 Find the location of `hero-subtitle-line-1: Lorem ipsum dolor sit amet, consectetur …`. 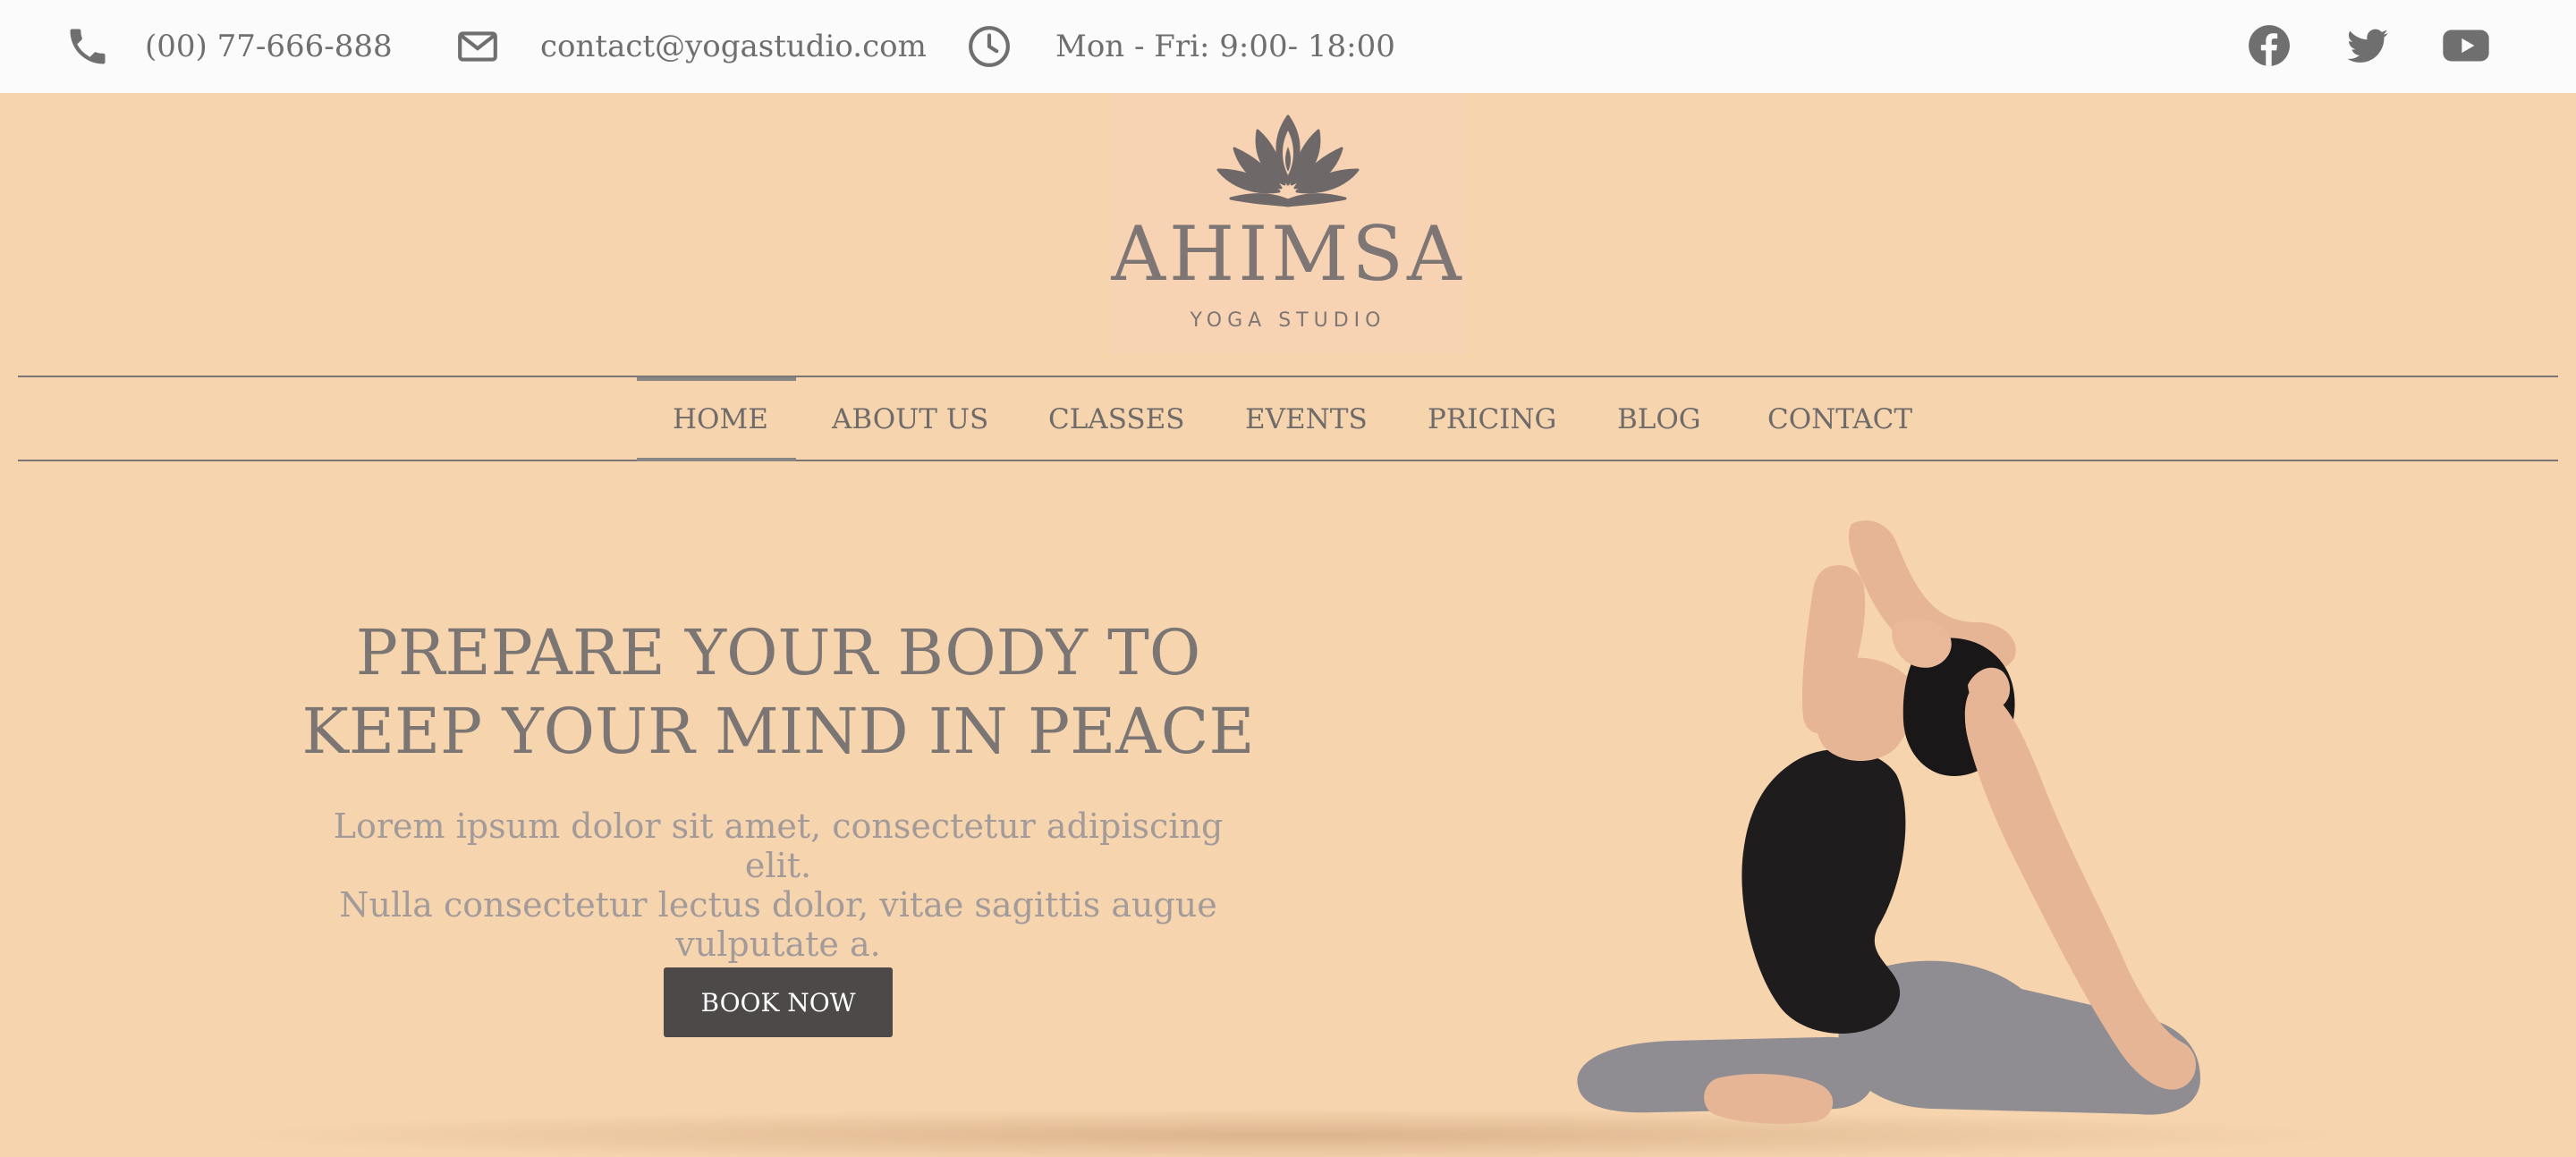

hero-subtitle-line-1: Lorem ipsum dolor sit amet, consectetur … is located at coordinates (778, 846).